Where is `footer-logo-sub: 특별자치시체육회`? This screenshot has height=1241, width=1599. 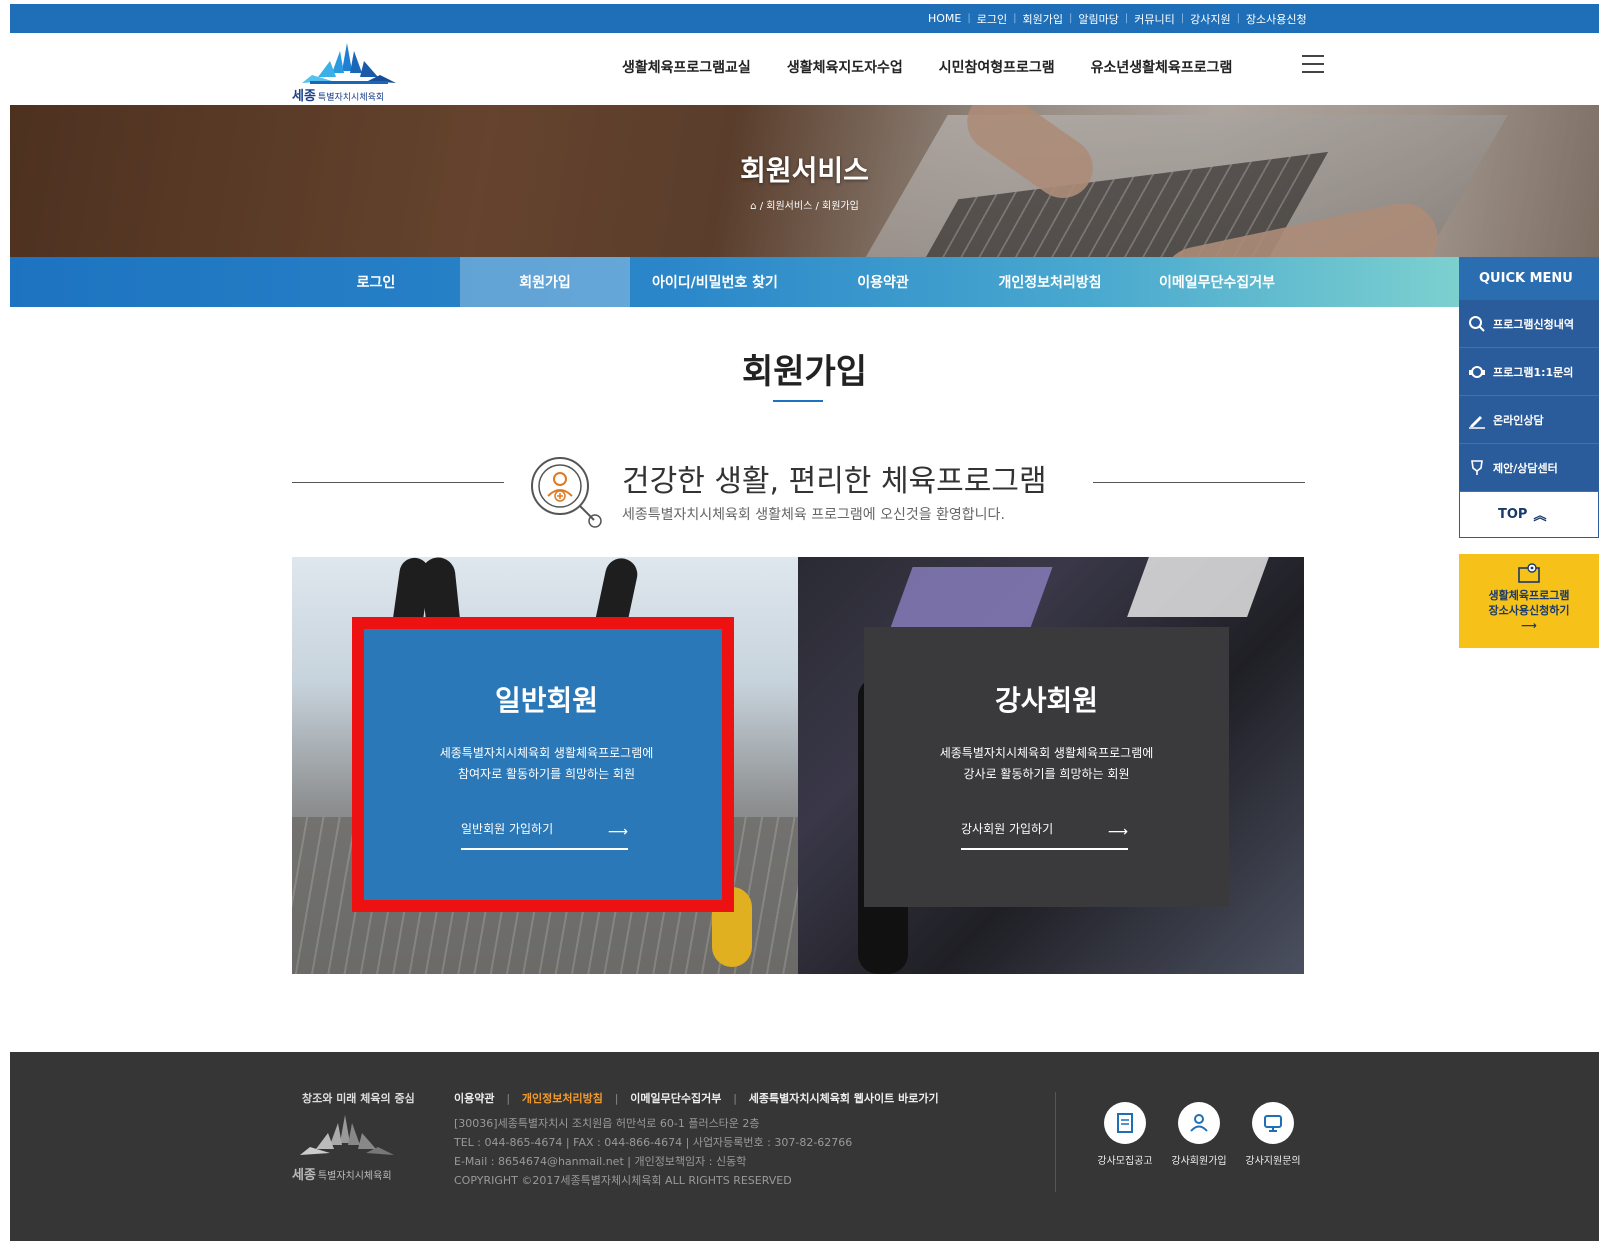 footer-logo-sub: 특별자치시체육회 is located at coordinates (354, 1176).